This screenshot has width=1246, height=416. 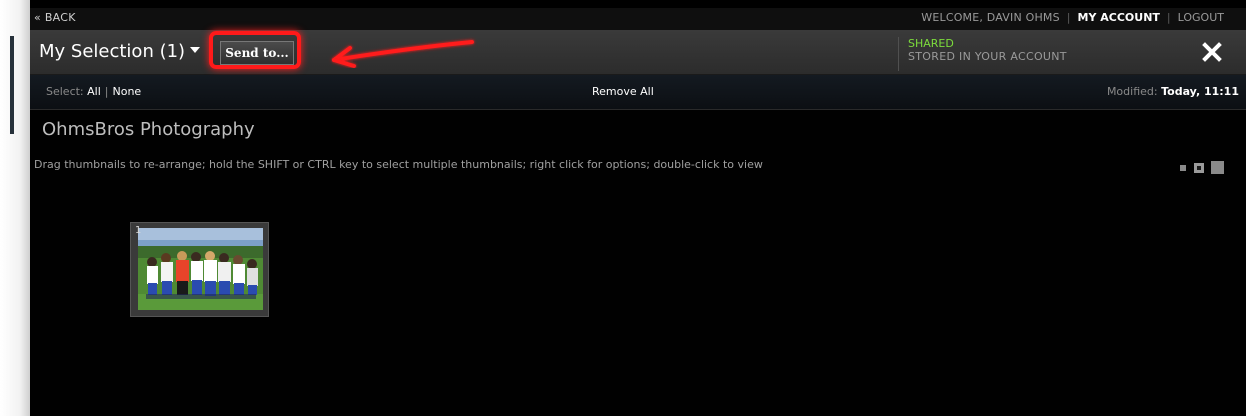 I want to click on selection-title-dropdown: My Selection (1), so click(x=112, y=51).